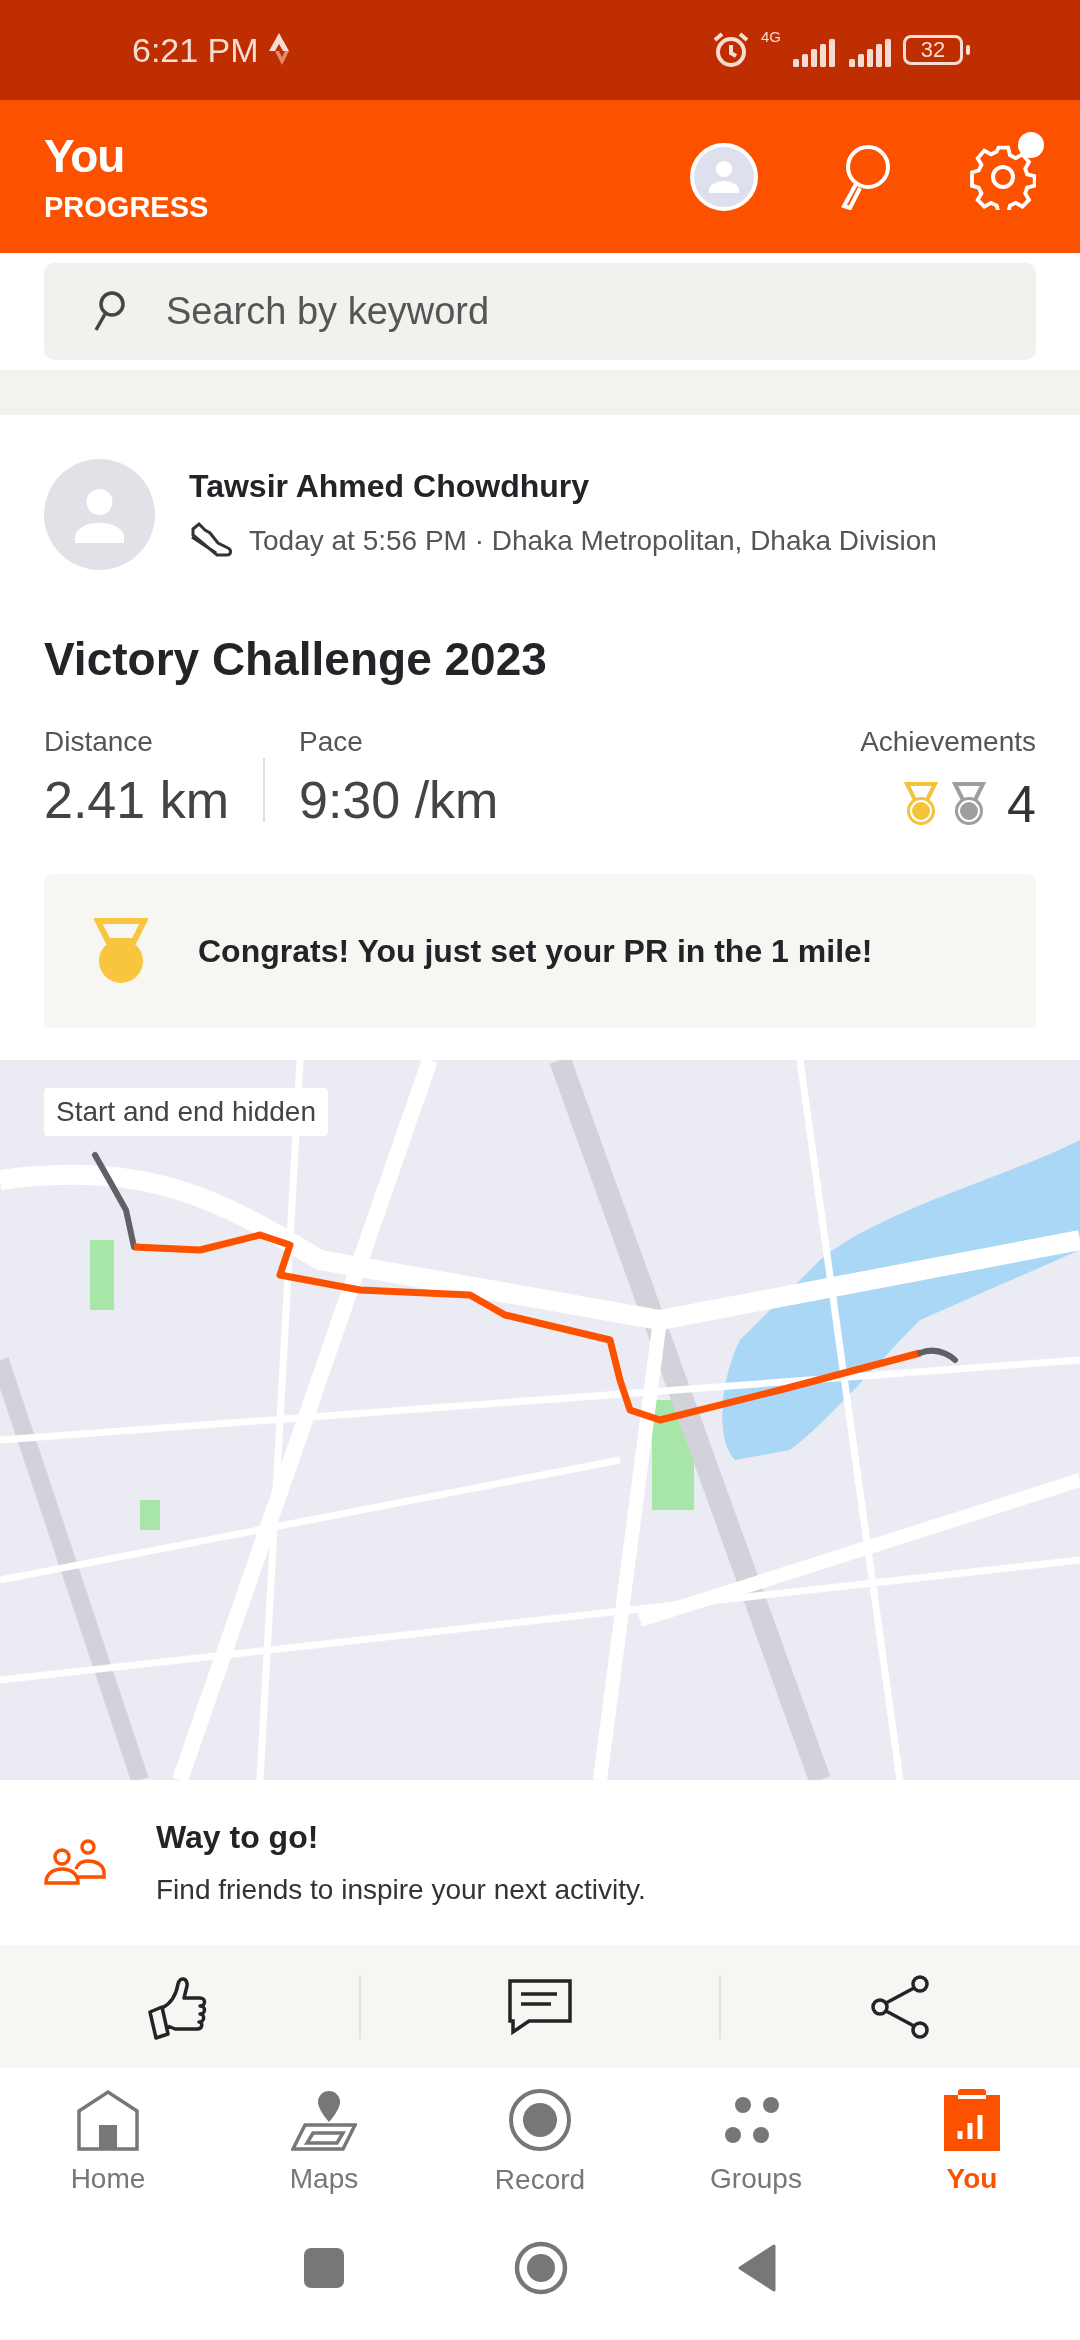 This screenshot has width=1080, height=2340. I want to click on activity-title: Victory Challenge 2023, so click(540, 659).